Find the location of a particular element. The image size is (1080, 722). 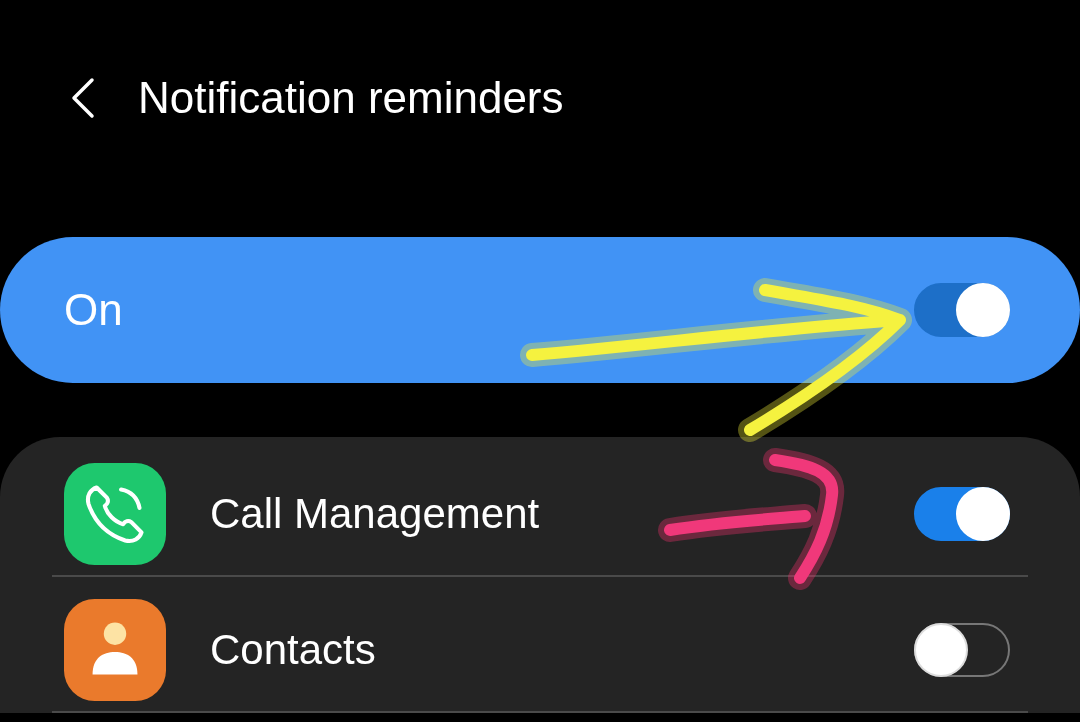

page-title: Notification reminders is located at coordinates (351, 98).